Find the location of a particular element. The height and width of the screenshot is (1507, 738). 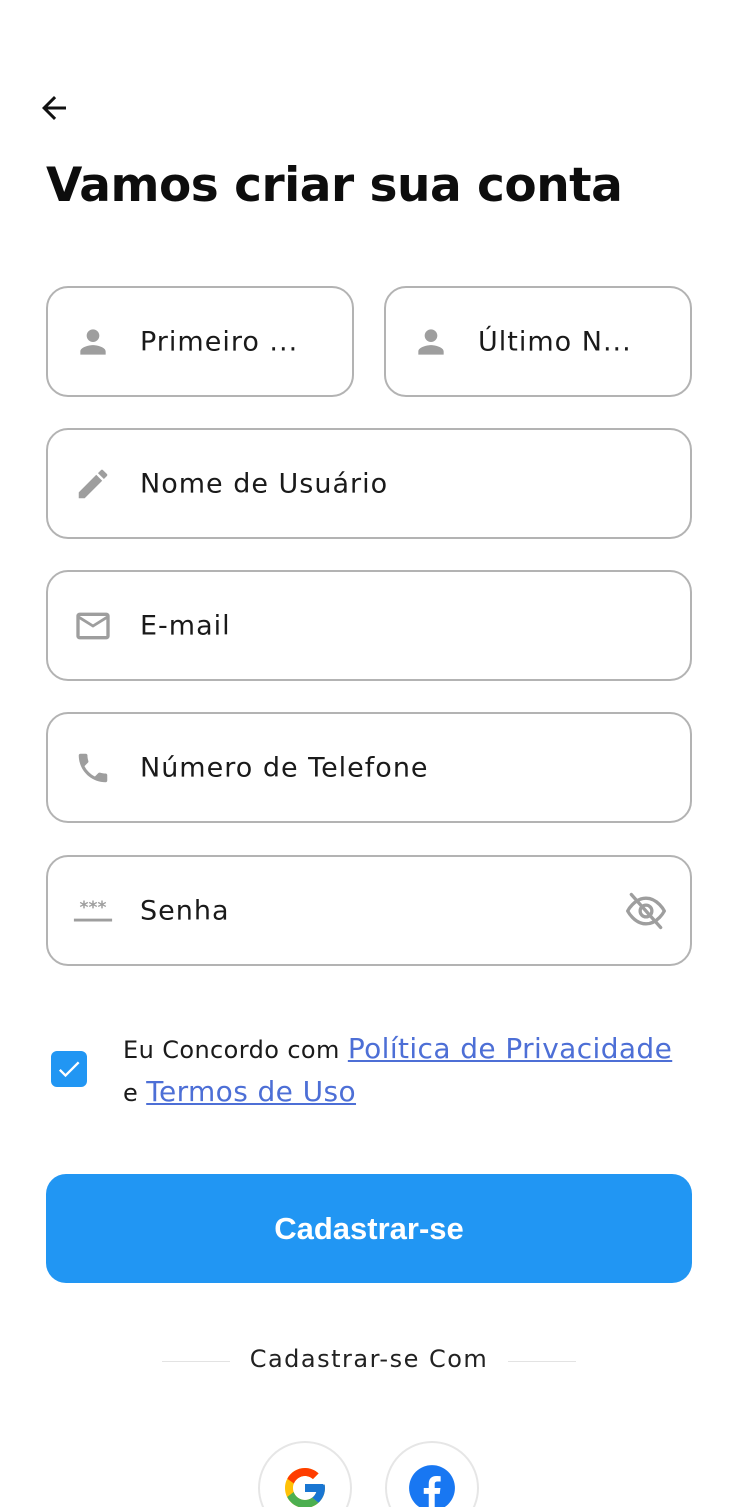

eye-off-icon is located at coordinates (646, 911).